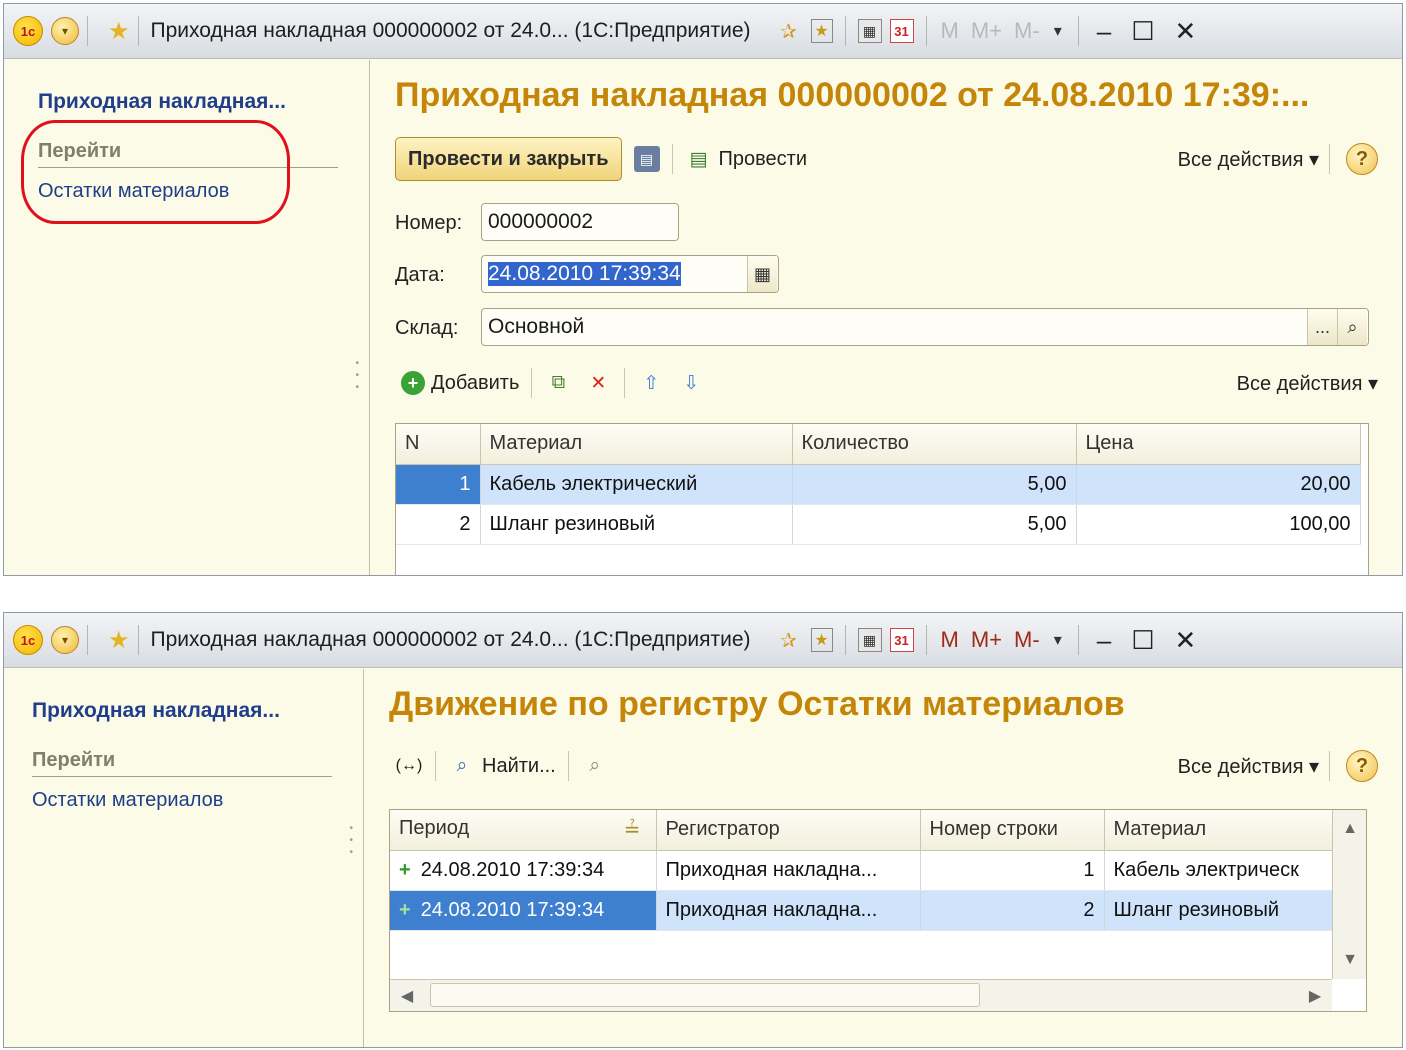  Describe the element at coordinates (762, 274) in the screenshot. I see `calendar-picker-icon: ▦` at that location.